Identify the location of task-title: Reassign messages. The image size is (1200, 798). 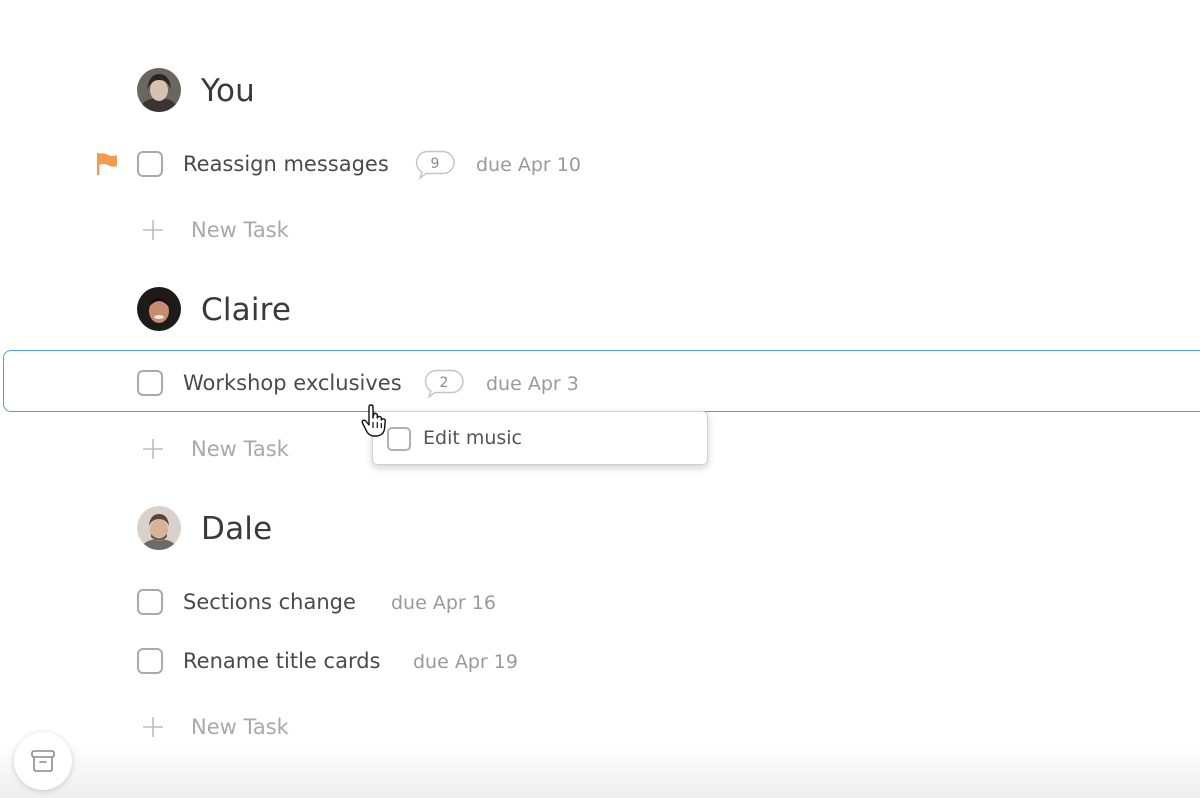
(286, 164).